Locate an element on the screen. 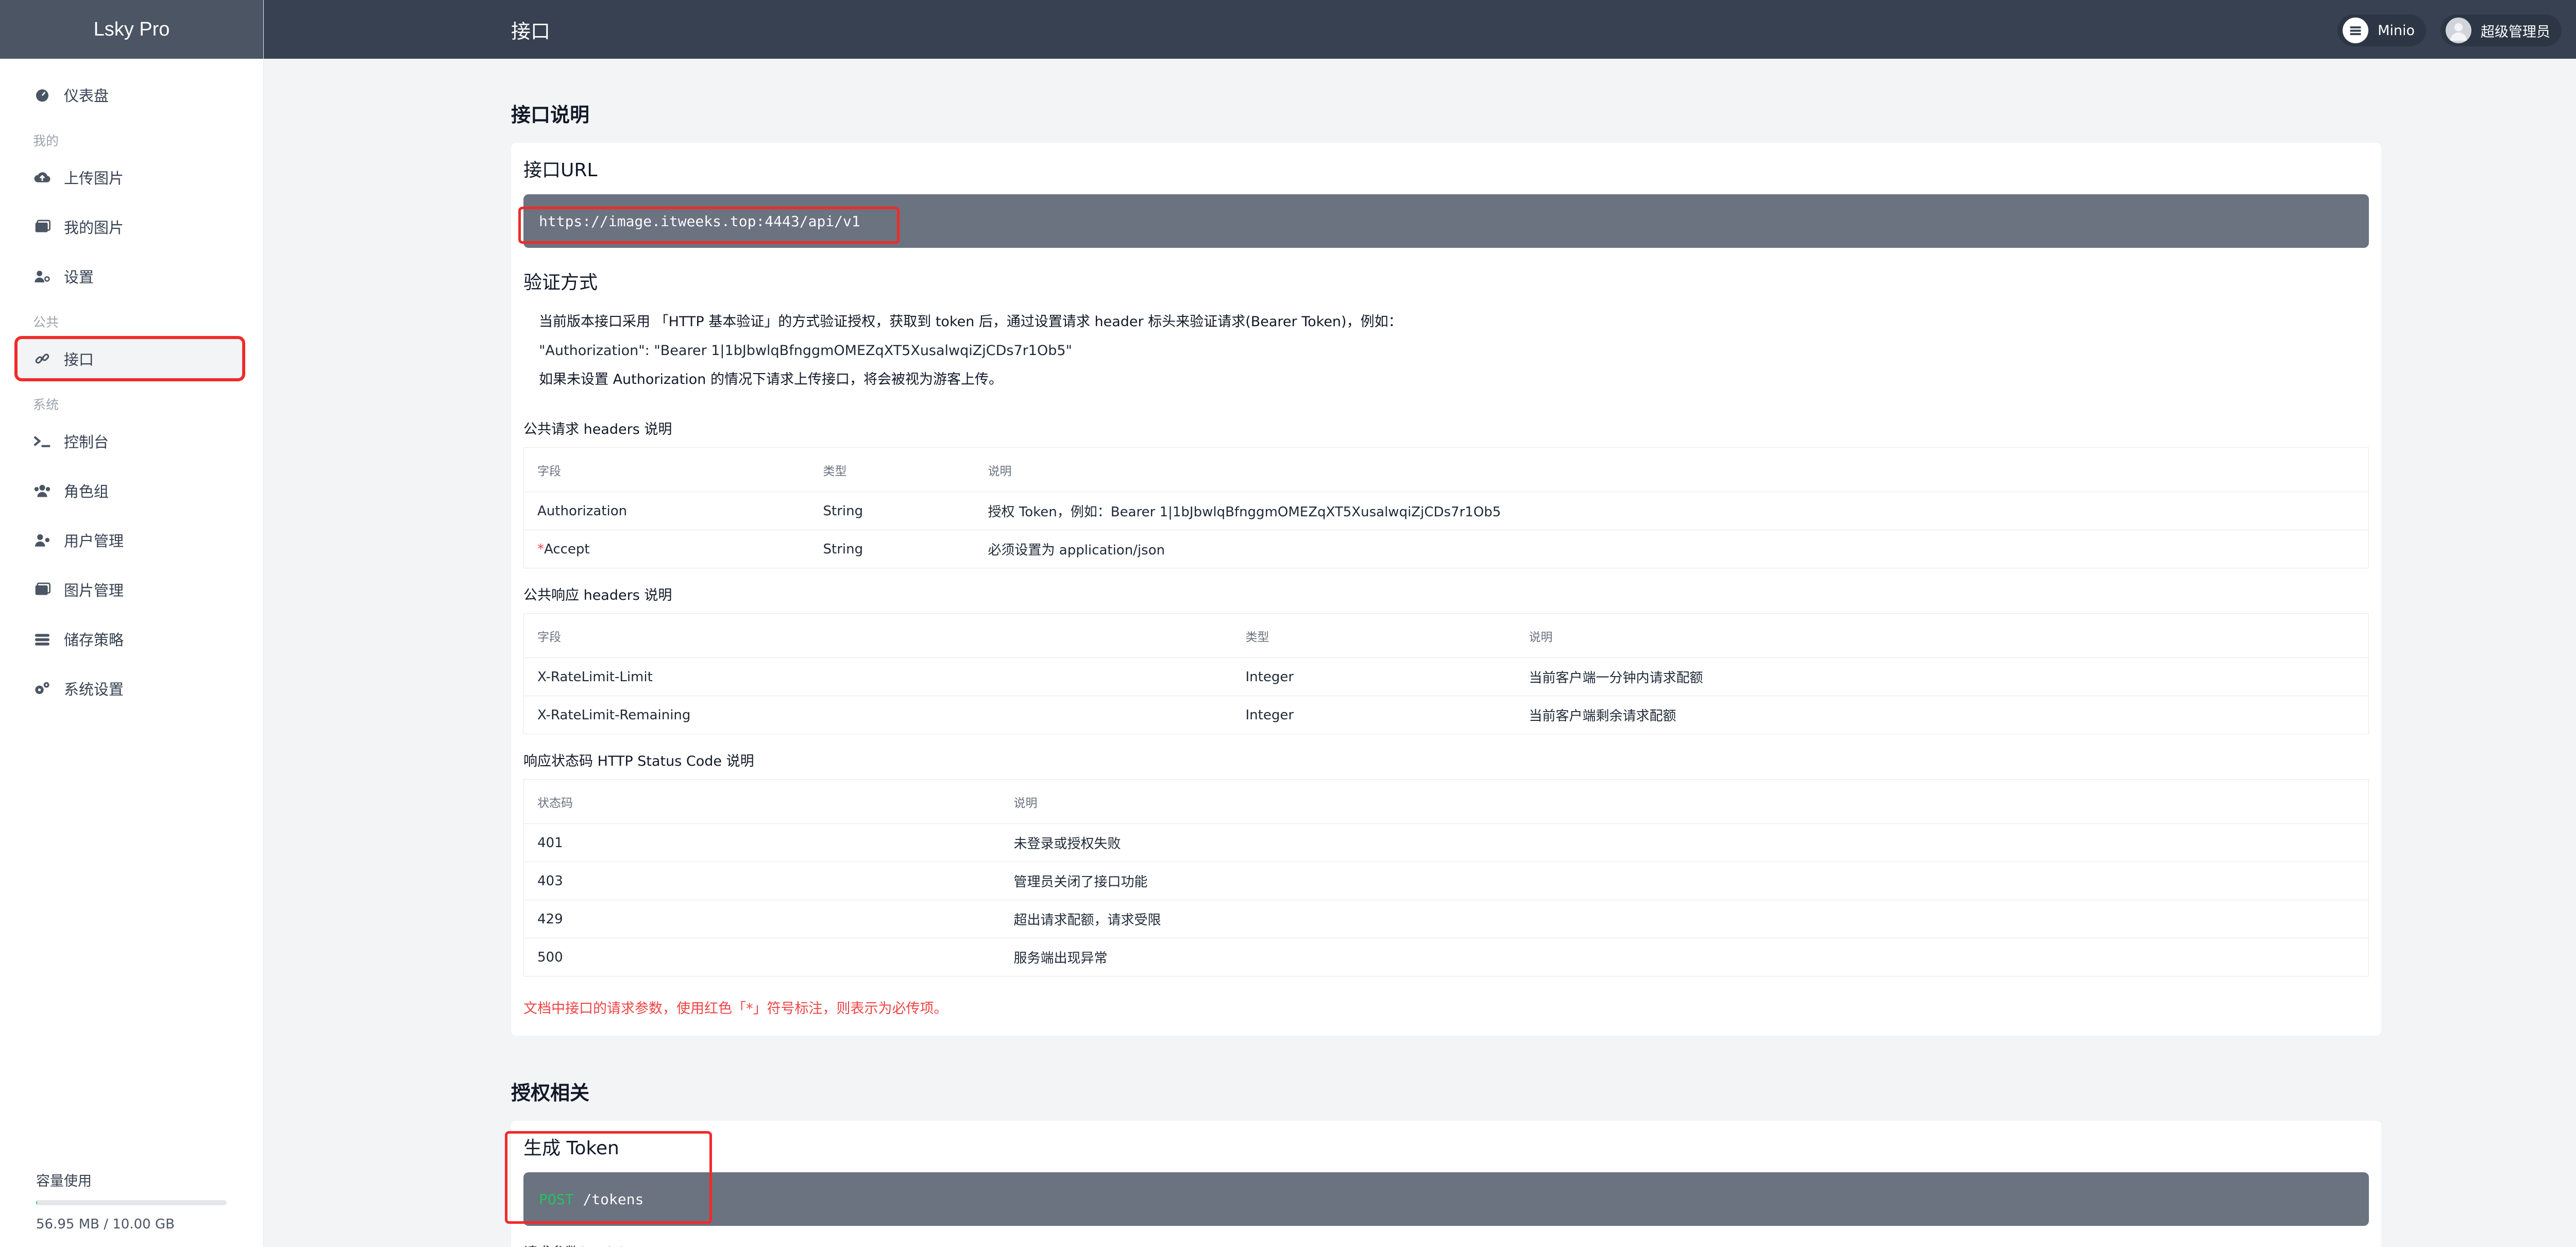  topbar-actions: Minio 超级管理员 is located at coordinates (2449, 30).